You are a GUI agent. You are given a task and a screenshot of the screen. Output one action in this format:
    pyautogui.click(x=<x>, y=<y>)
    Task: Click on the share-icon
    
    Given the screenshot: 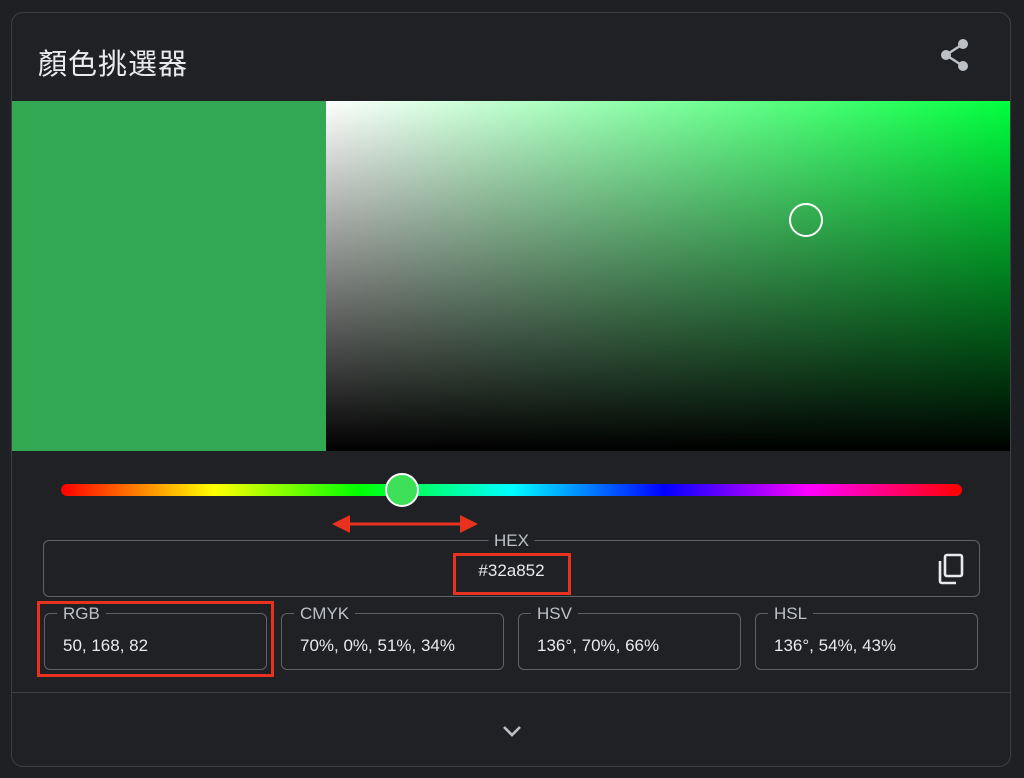 What is the action you would take?
    pyautogui.click(x=954, y=55)
    